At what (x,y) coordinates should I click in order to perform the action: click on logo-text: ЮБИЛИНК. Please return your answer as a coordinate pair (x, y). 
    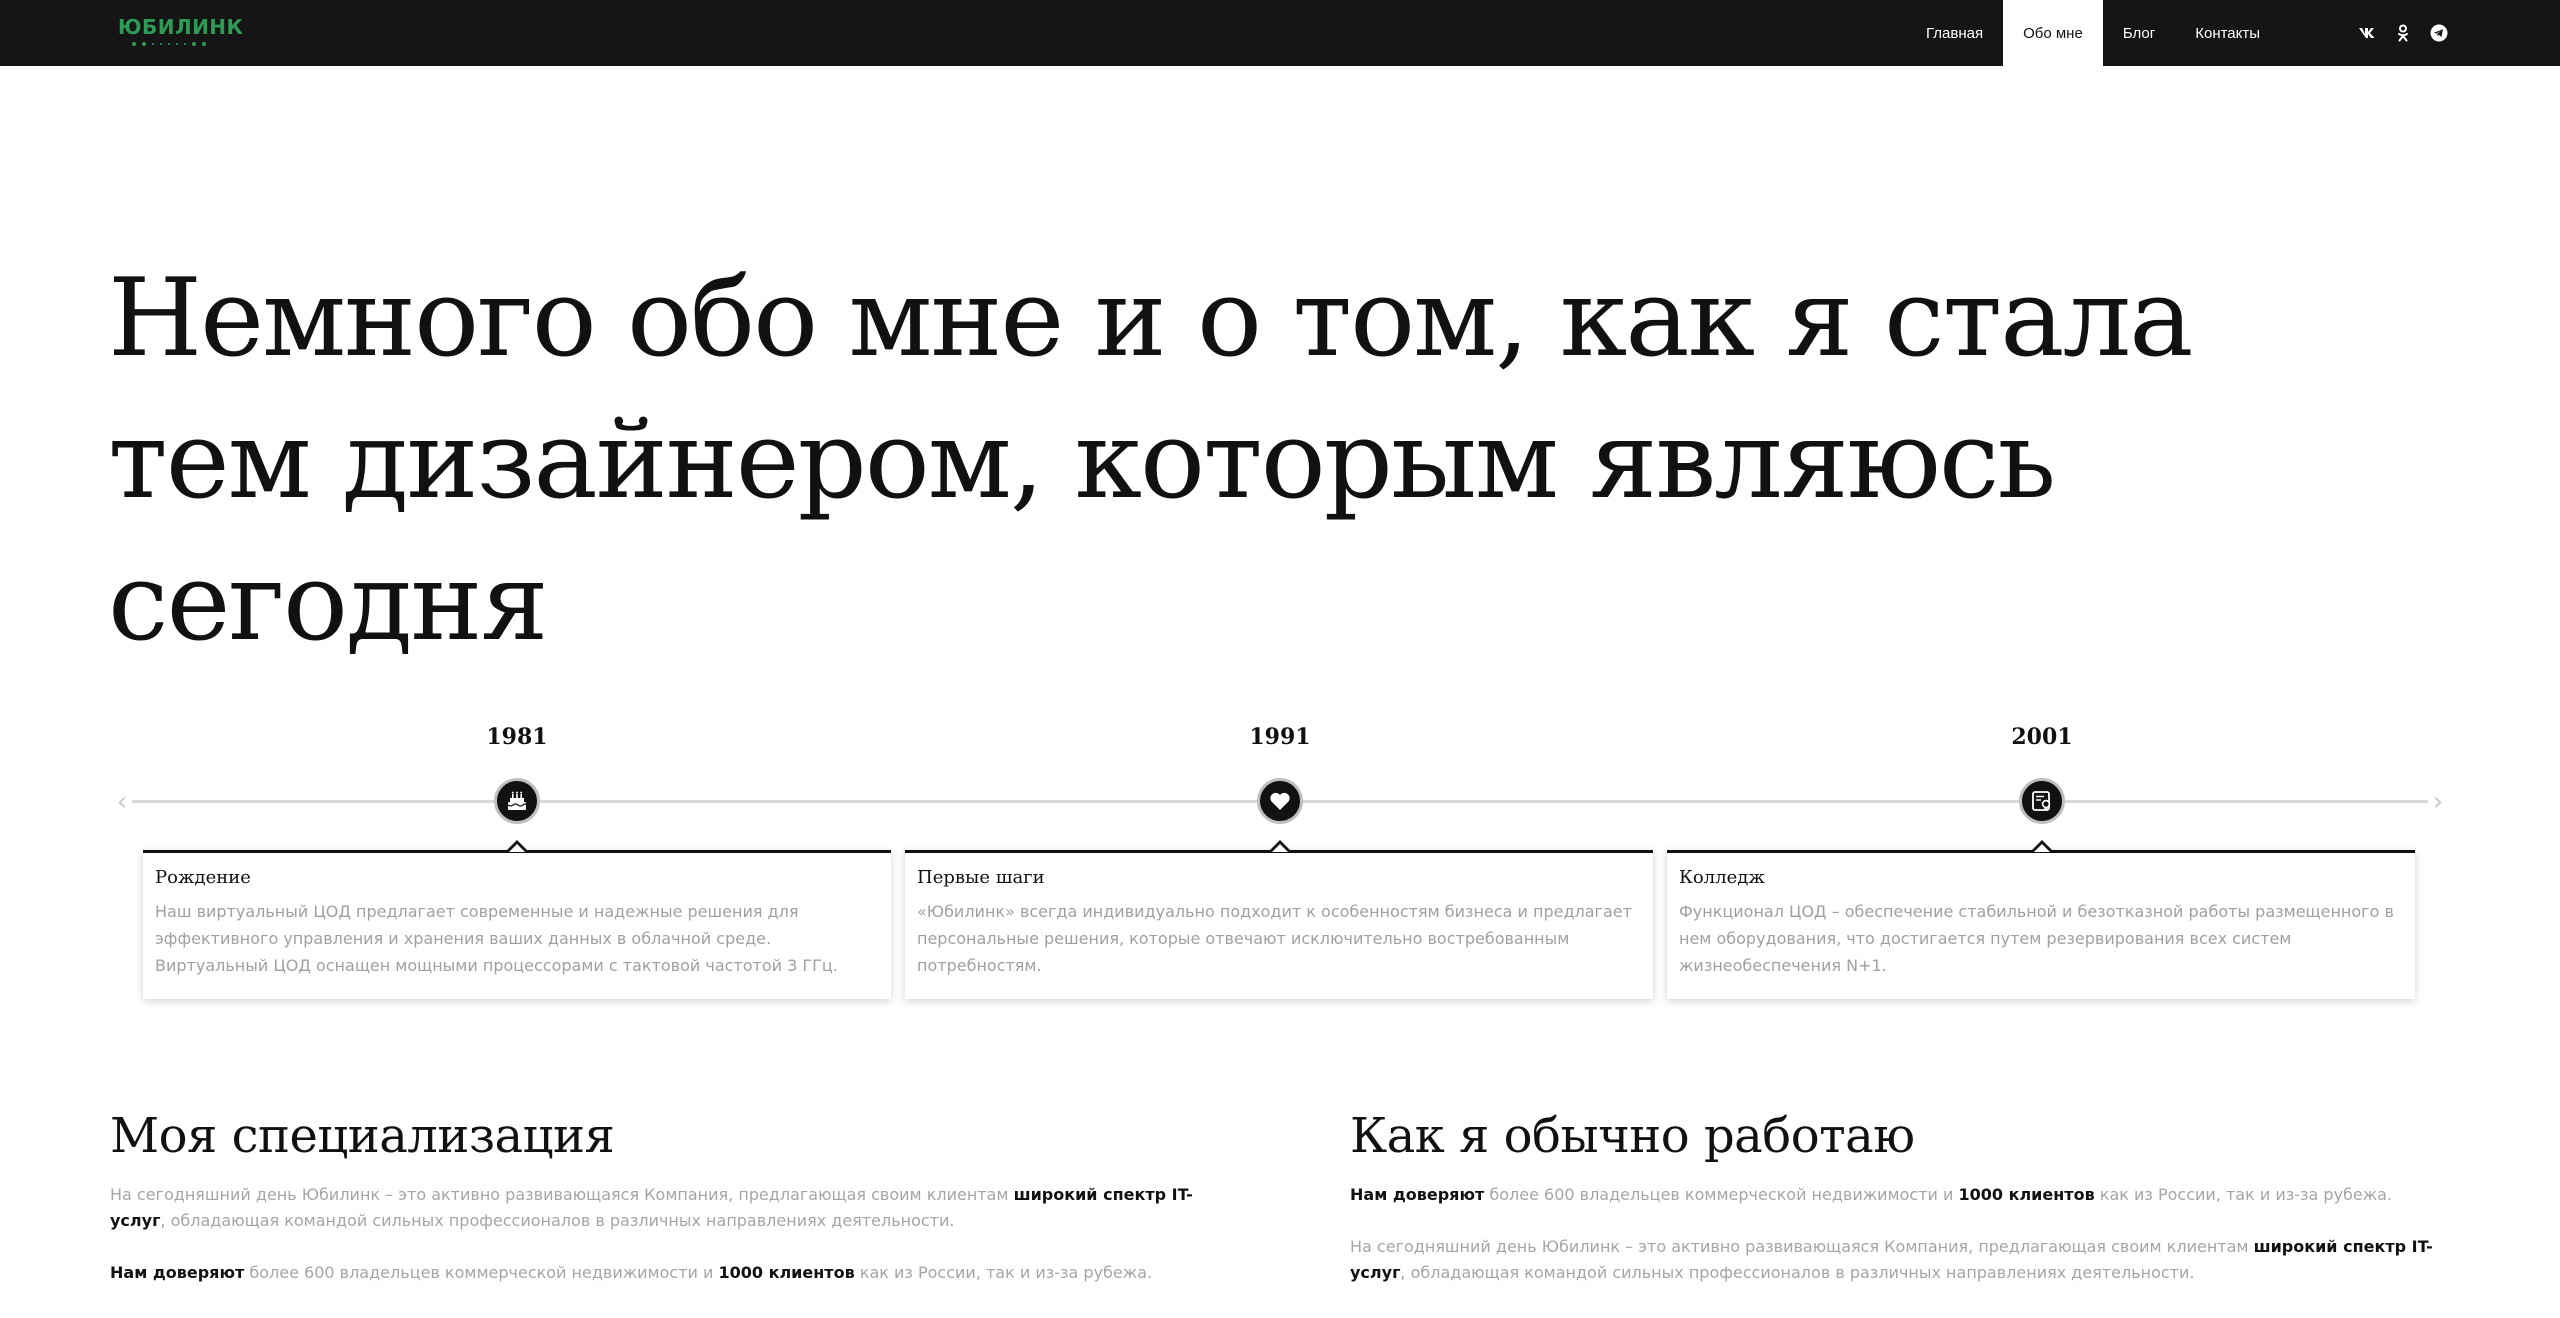
    Looking at the image, I should click on (181, 27).